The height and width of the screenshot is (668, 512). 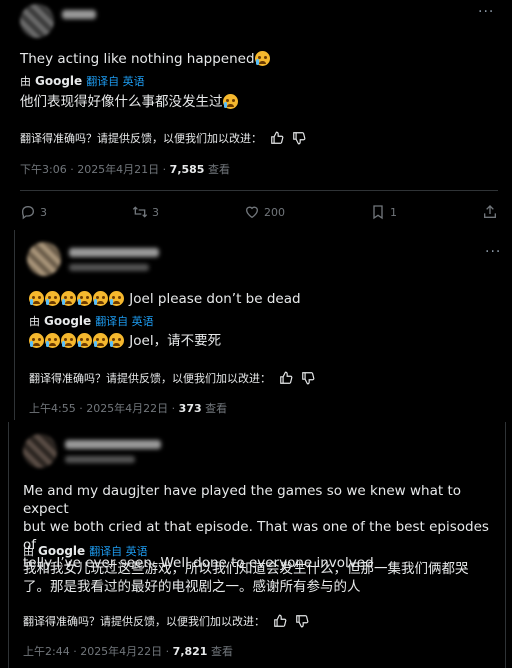 What do you see at coordinates (121, 102) in the screenshot?
I see `translated-text-content: 他们表现得好像什么事都没发生过` at bounding box center [121, 102].